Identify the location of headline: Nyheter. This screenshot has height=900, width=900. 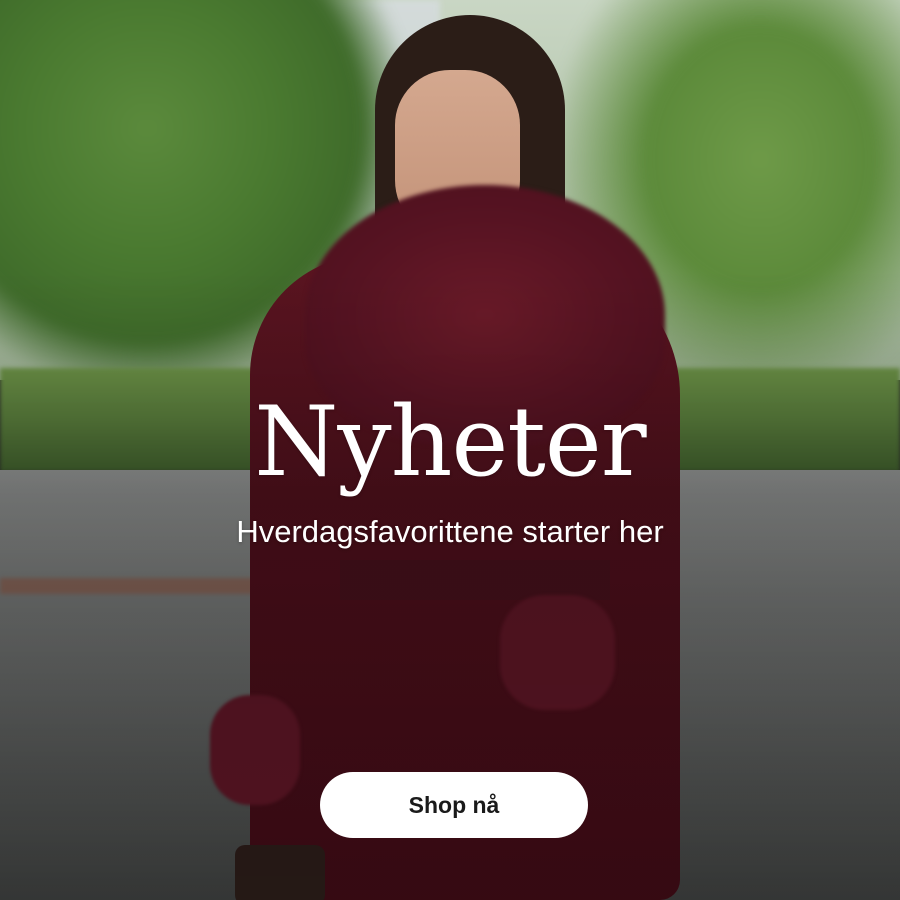
(450, 442).